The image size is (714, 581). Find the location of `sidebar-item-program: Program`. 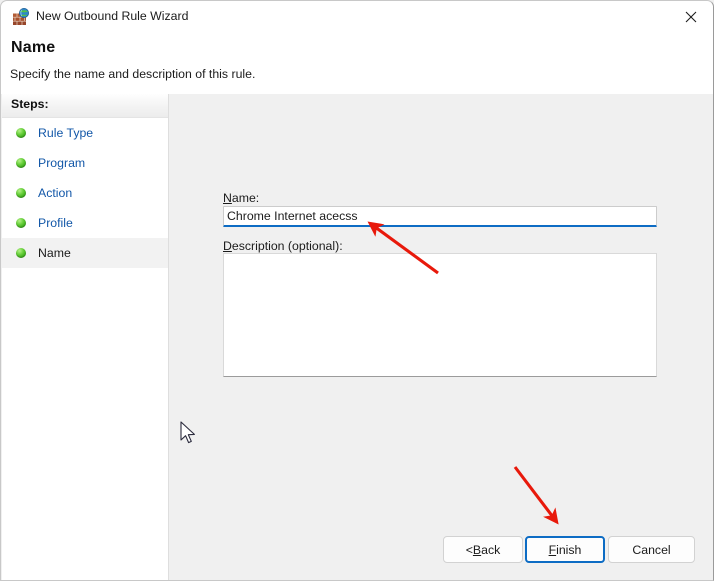

sidebar-item-program: Program is located at coordinates (85, 163).